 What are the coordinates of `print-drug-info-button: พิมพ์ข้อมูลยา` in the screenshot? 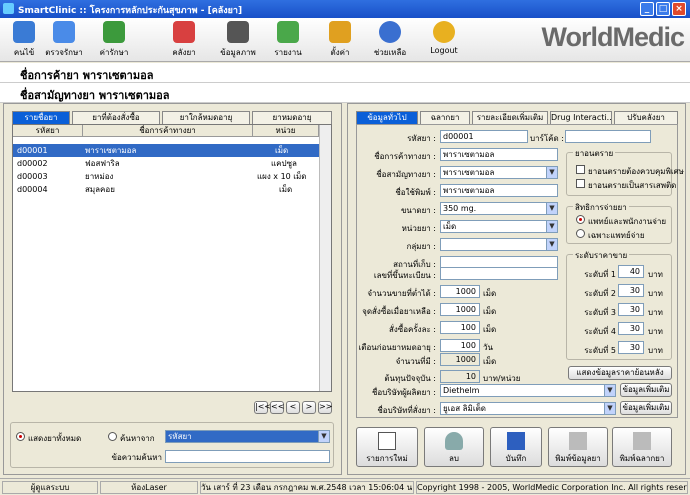 It's located at (578, 447).